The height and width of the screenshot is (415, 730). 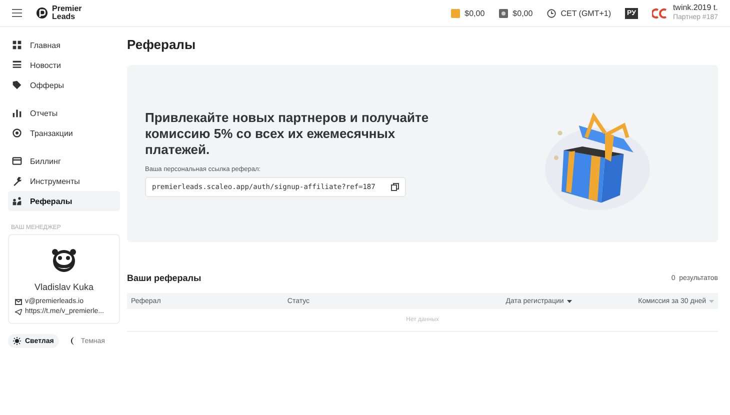 I want to click on safe-icon, so click(x=503, y=13).